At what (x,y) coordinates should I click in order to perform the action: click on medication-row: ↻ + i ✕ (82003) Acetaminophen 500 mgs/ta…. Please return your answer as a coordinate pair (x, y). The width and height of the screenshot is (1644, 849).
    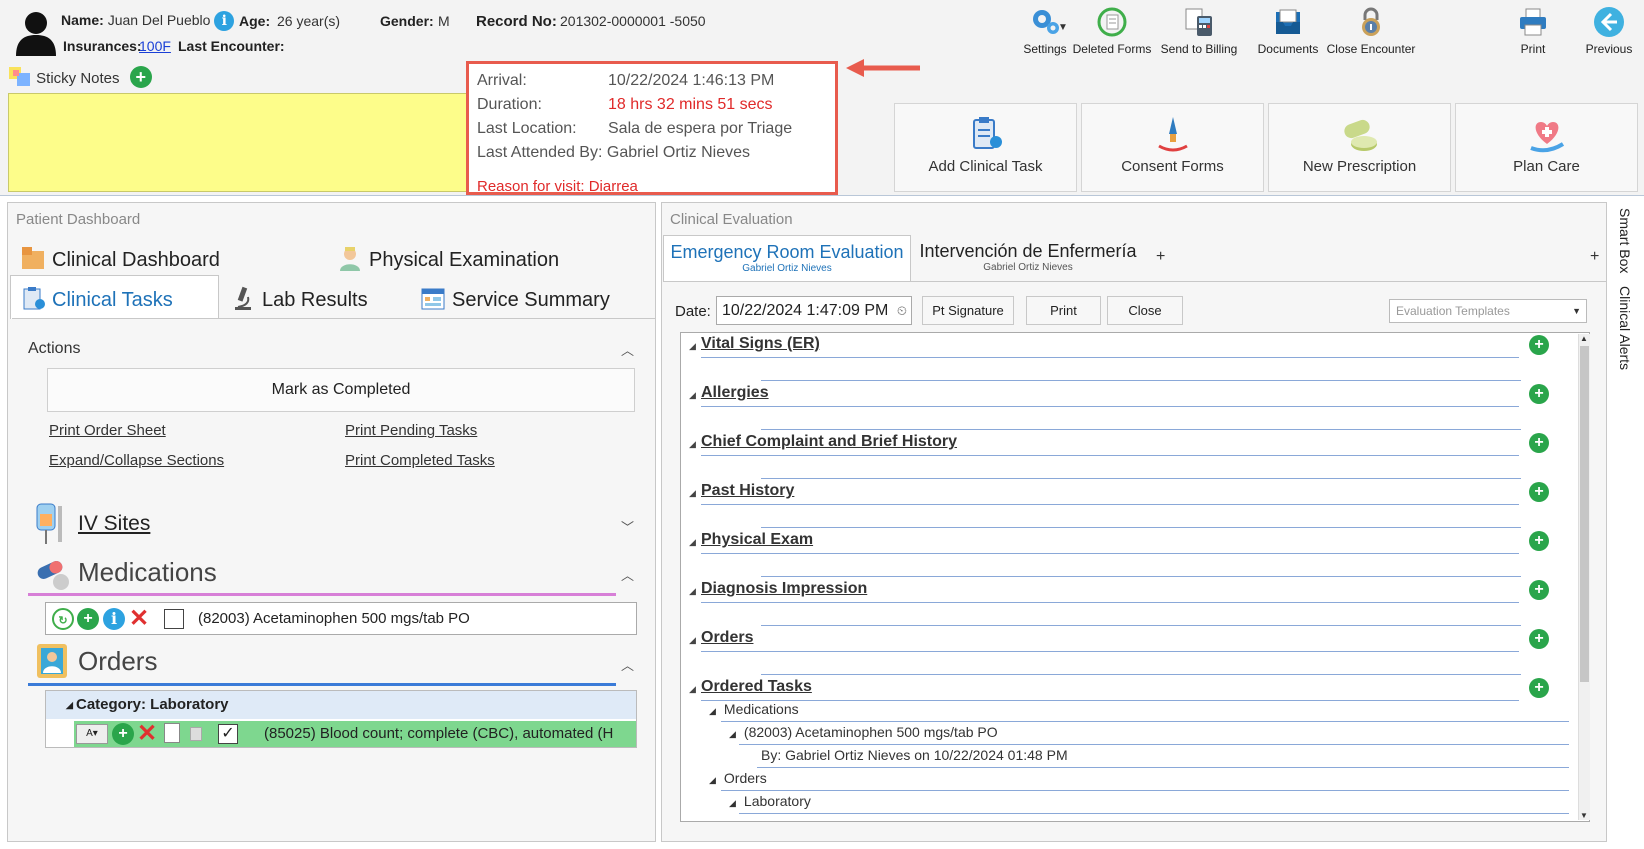
    Looking at the image, I should click on (341, 618).